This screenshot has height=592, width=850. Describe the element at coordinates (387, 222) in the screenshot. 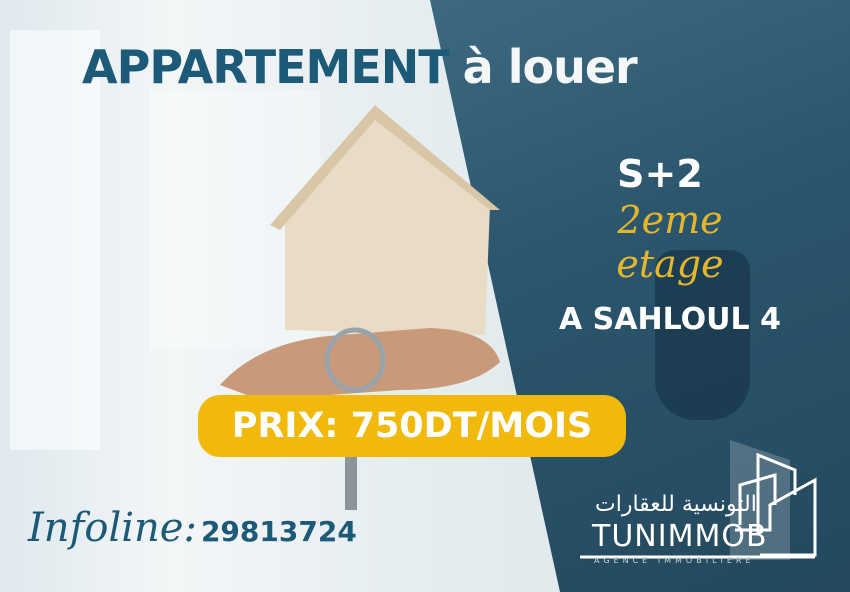

I see `wooden-house-icon` at that location.